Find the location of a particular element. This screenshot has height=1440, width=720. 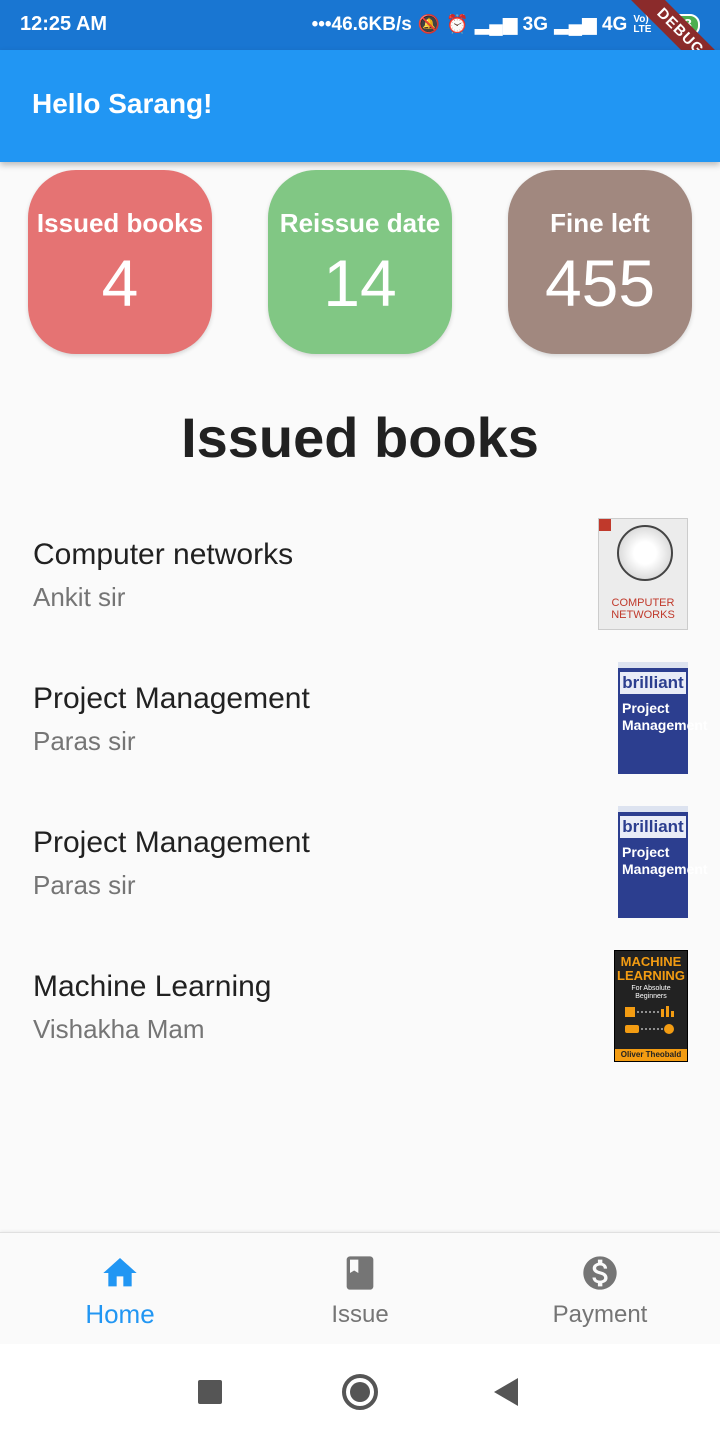

bottom-navigation: Home Issue Payment is located at coordinates (360, 1288).